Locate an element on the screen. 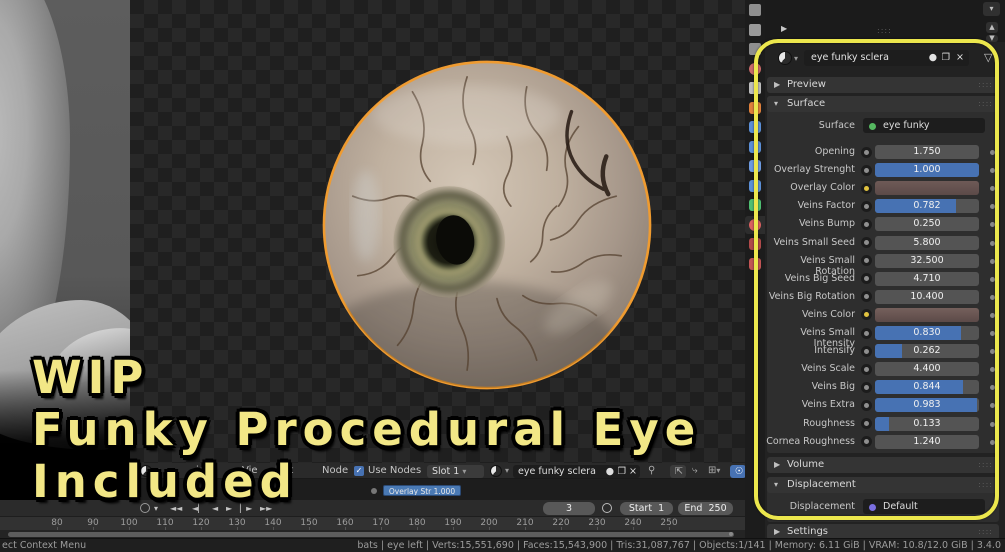 This screenshot has height=552, width=1005. property-value: 10.400 is located at coordinates (927, 296).